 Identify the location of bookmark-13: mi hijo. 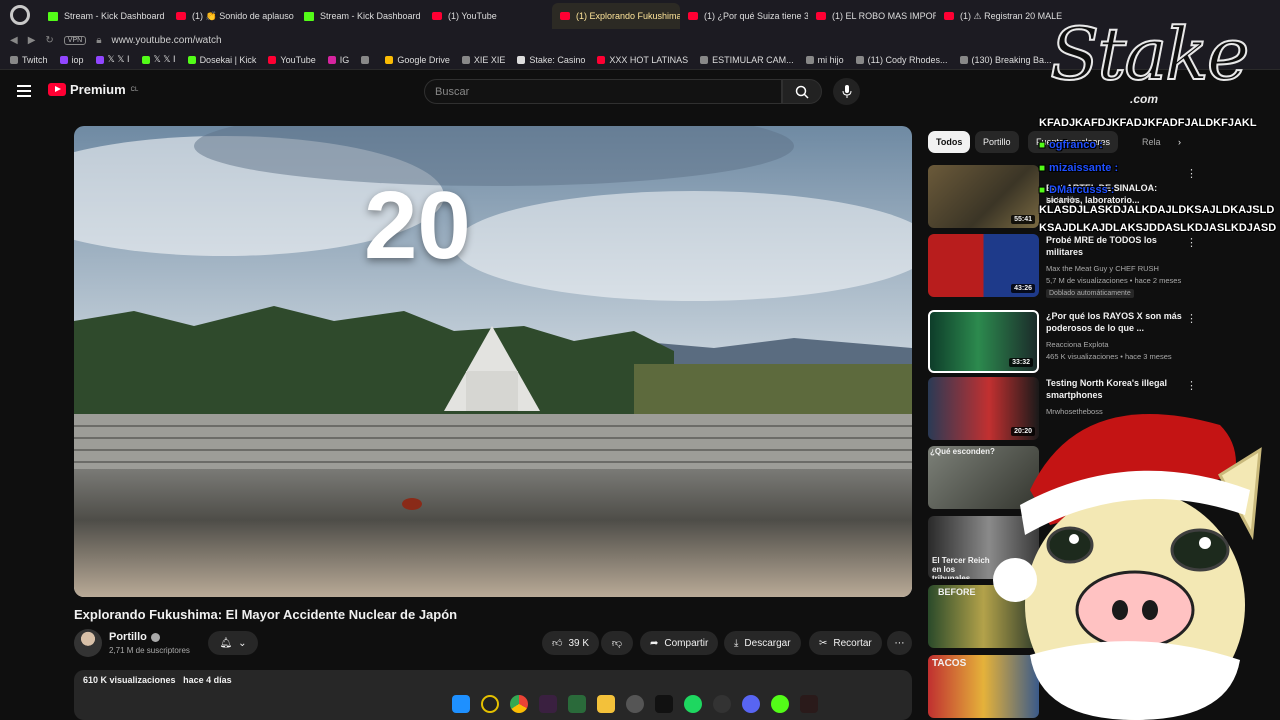
(824, 59).